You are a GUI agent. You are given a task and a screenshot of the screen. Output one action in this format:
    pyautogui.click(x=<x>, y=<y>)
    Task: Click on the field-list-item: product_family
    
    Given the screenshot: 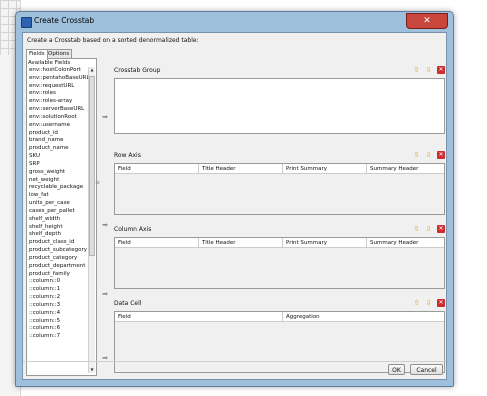 What is the action you would take?
    pyautogui.click(x=58, y=275)
    